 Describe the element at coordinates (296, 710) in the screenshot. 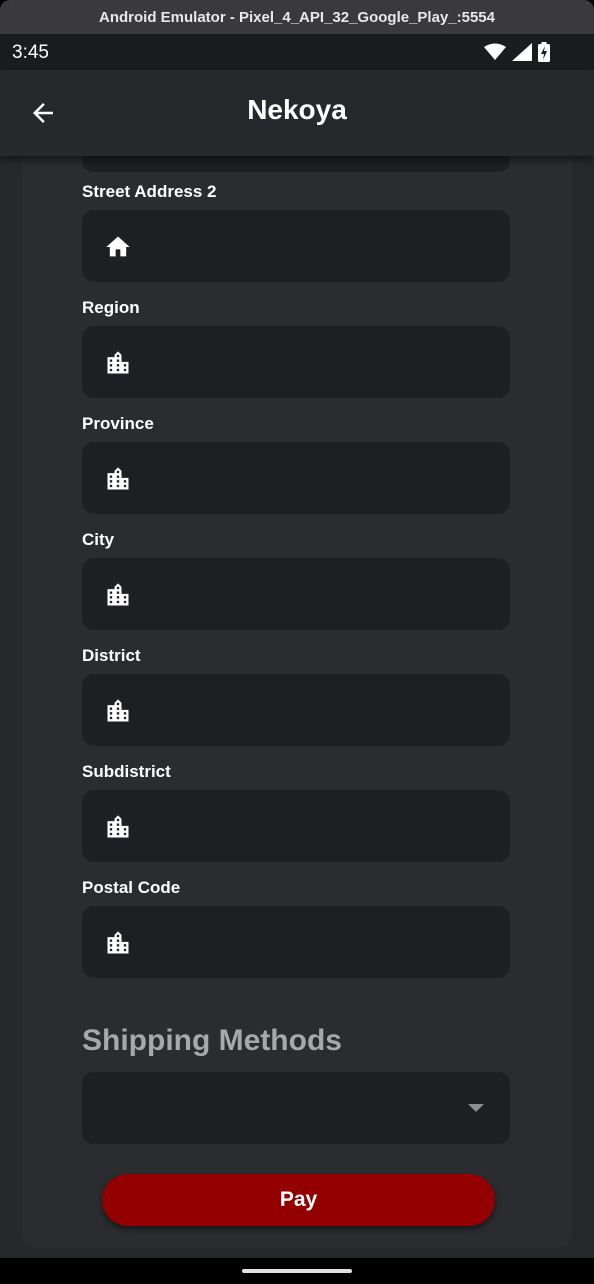

I see `district-field` at that location.